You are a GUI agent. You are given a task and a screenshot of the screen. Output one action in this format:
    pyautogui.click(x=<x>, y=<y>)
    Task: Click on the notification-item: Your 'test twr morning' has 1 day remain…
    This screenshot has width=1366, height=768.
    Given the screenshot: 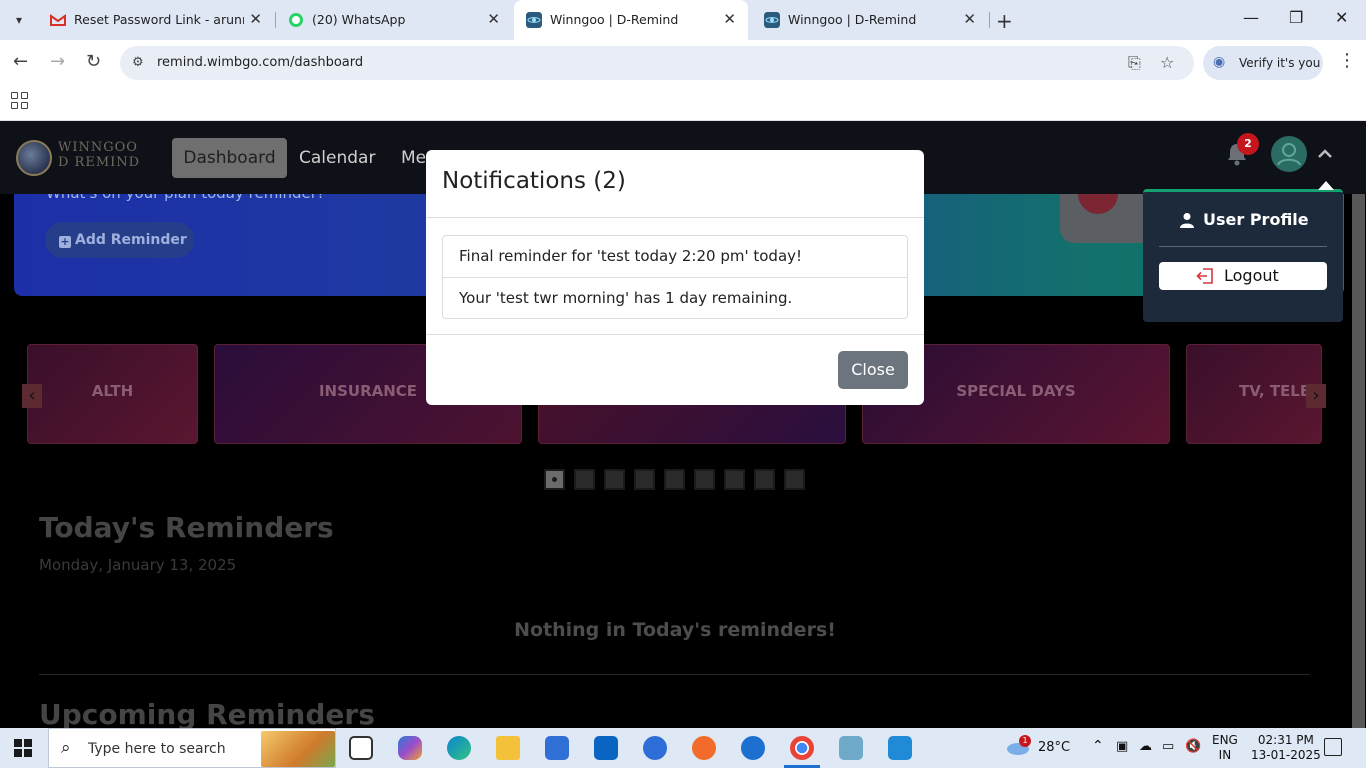 What is the action you would take?
    pyautogui.click(x=675, y=297)
    